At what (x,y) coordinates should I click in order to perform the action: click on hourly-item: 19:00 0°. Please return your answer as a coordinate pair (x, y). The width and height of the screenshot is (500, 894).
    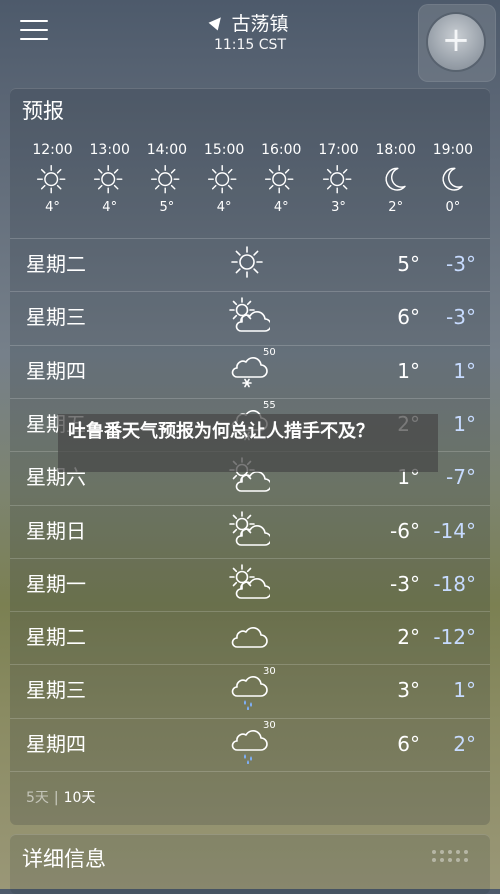
    Looking at the image, I should click on (452, 178).